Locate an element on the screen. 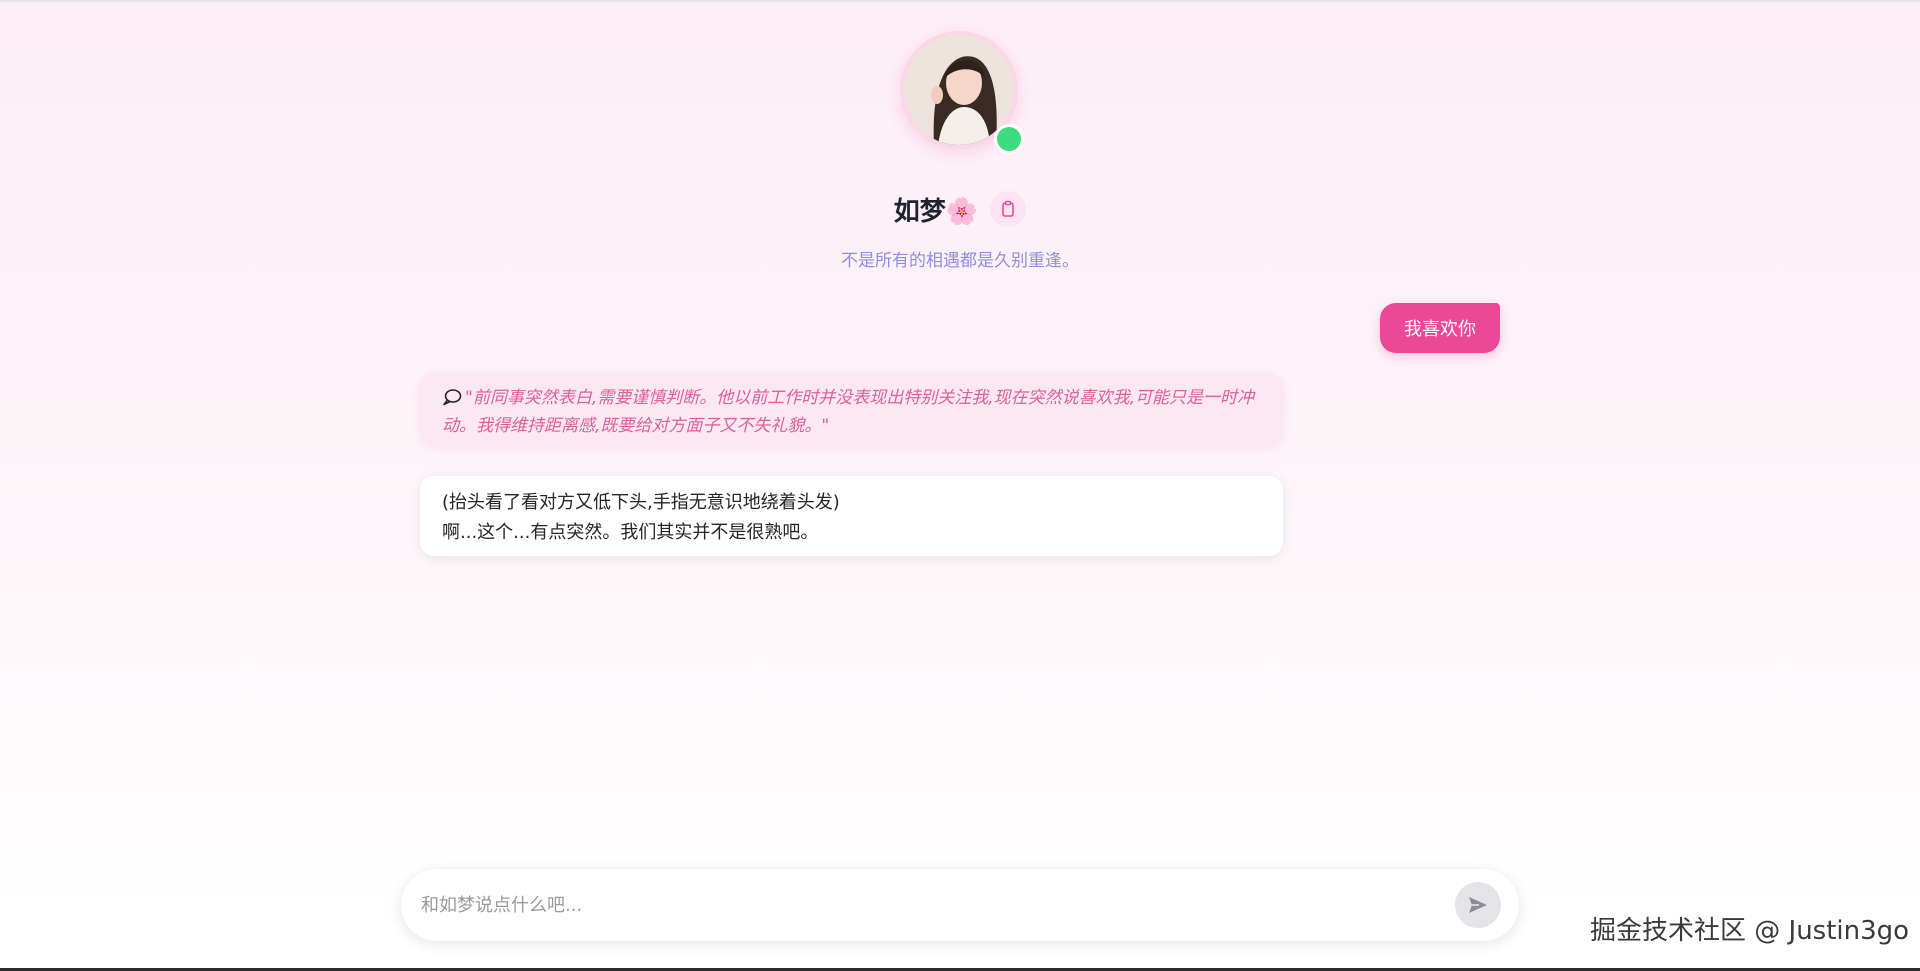  message-input-bar is located at coordinates (960, 905).